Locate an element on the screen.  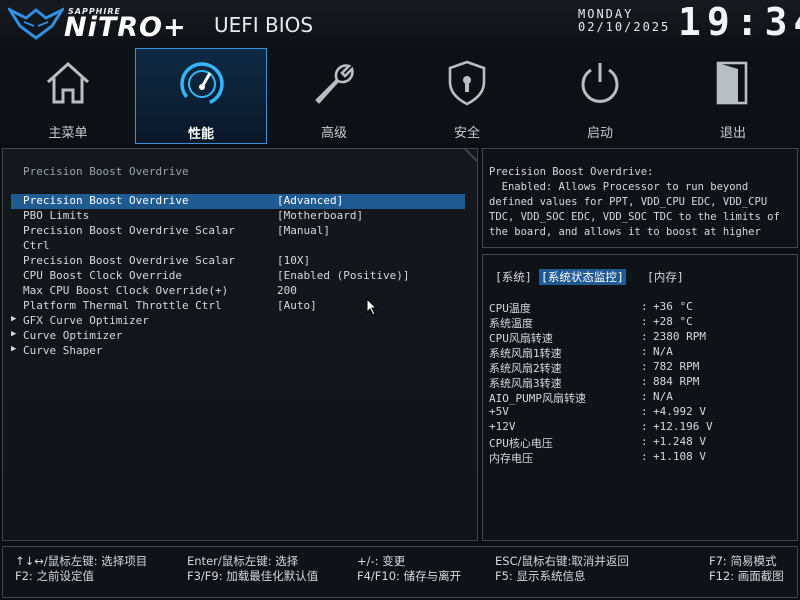
monitor-value: +1.248 V is located at coordinates (679, 441).